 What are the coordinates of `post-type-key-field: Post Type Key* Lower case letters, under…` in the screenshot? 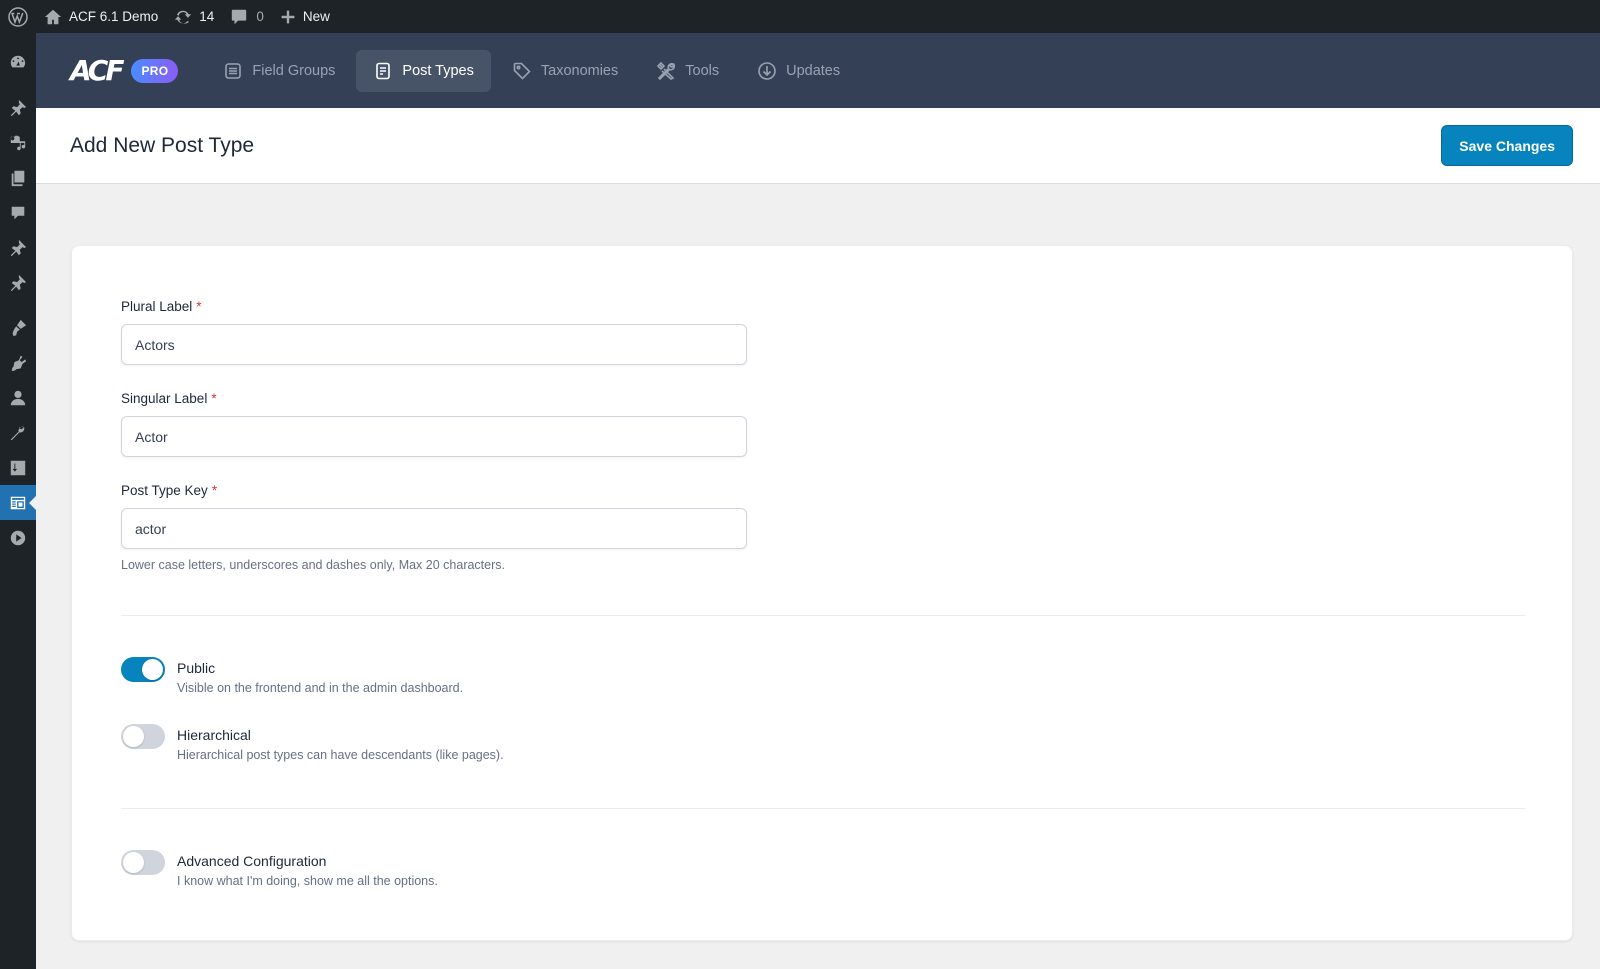 It's located at (434, 527).